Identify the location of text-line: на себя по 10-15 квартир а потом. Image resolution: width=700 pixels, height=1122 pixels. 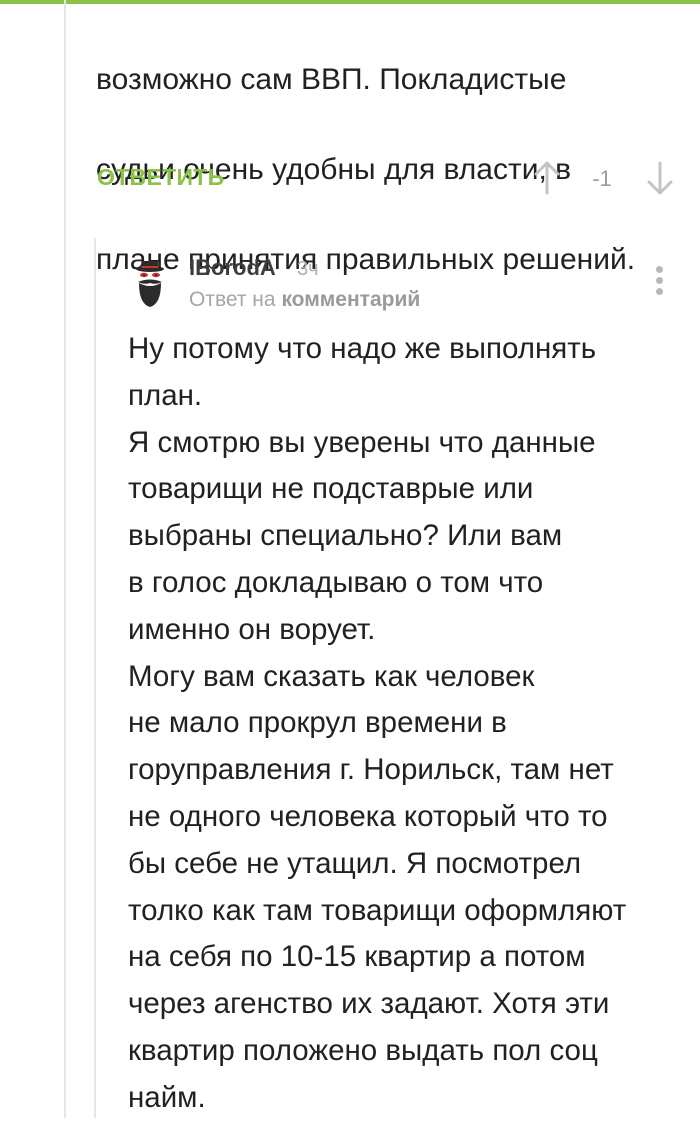
(357, 957).